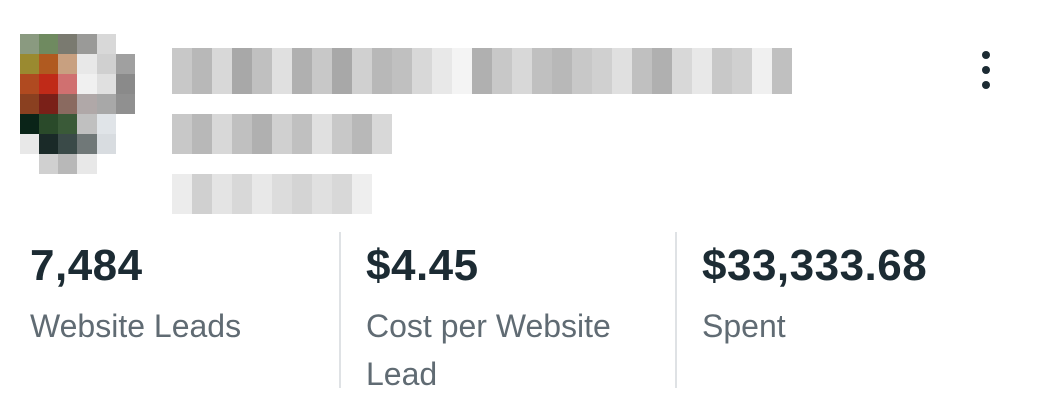 This screenshot has width=1048, height=413. Describe the element at coordinates (272, 194) in the screenshot. I see `redacted-ad-status` at that location.